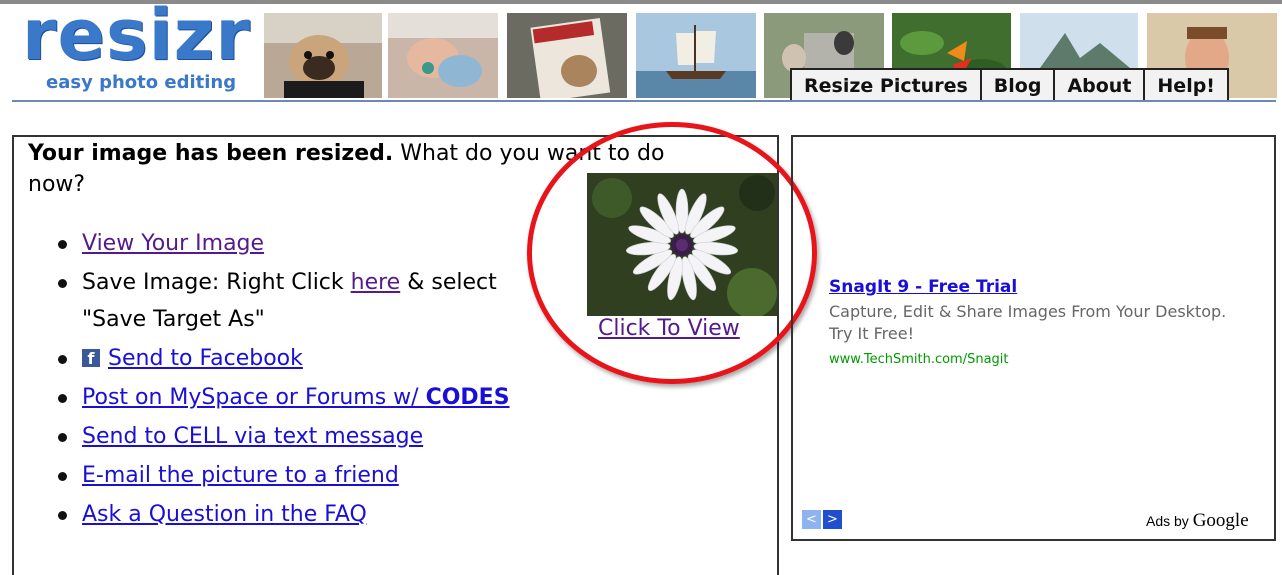 The height and width of the screenshot is (575, 1282). I want to click on google-logo-text: Google, so click(1220, 520).